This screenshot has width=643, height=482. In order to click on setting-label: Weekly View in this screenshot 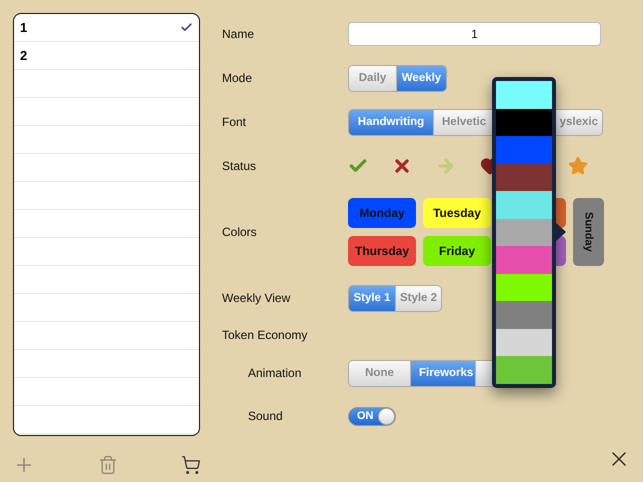, I will do `click(257, 298)`.